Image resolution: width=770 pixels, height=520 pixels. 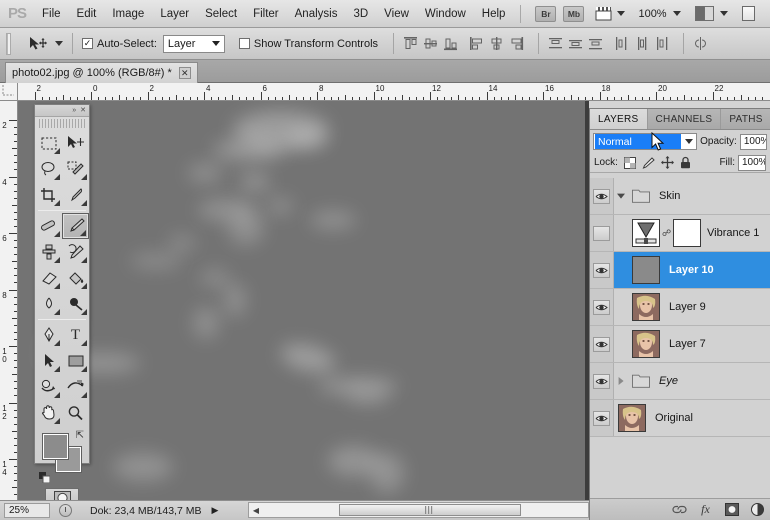 What do you see at coordinates (128, 14) in the screenshot?
I see `menu-image: Image` at bounding box center [128, 14].